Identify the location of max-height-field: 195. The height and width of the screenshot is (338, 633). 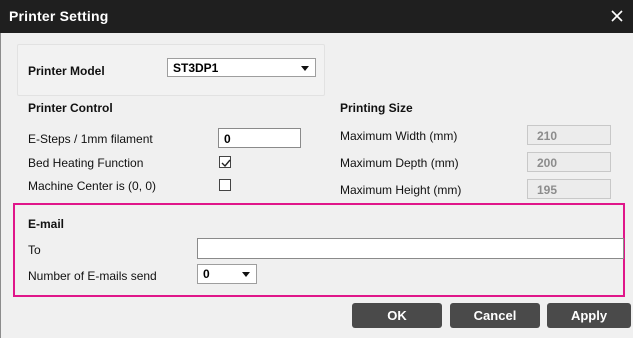
(569, 189).